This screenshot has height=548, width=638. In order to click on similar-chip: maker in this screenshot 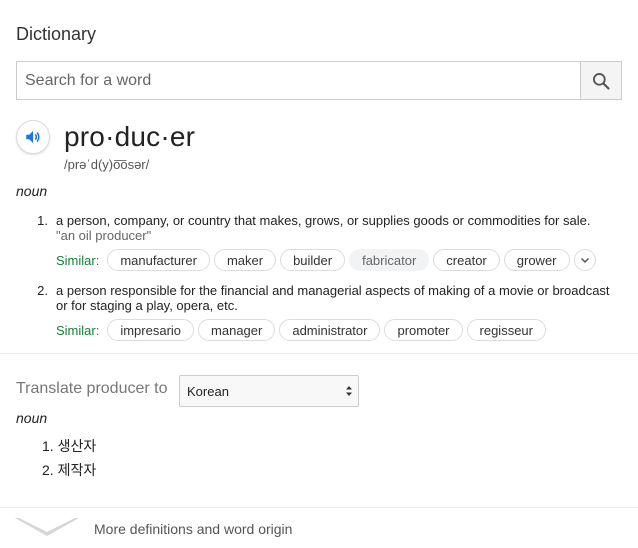, I will do `click(245, 260)`.